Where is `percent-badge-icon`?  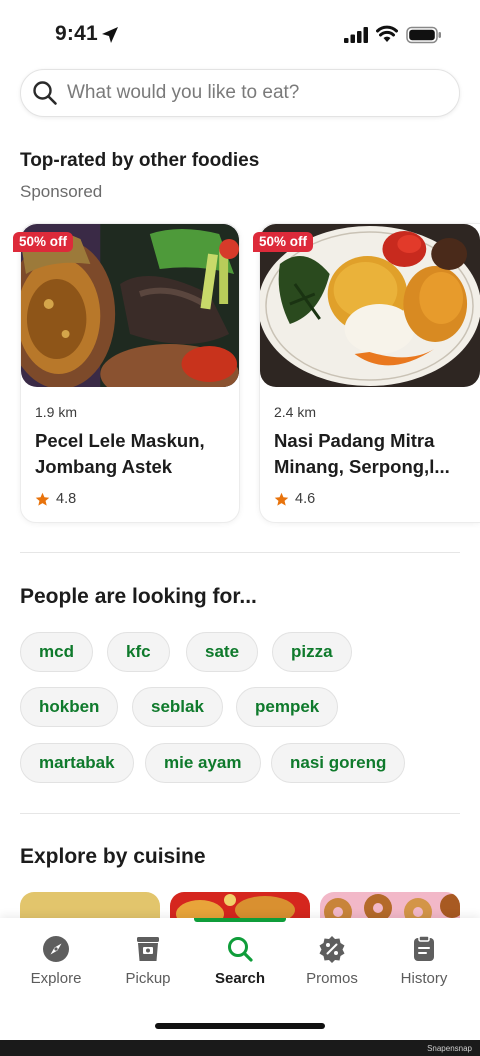
percent-badge-icon is located at coordinates (332, 949).